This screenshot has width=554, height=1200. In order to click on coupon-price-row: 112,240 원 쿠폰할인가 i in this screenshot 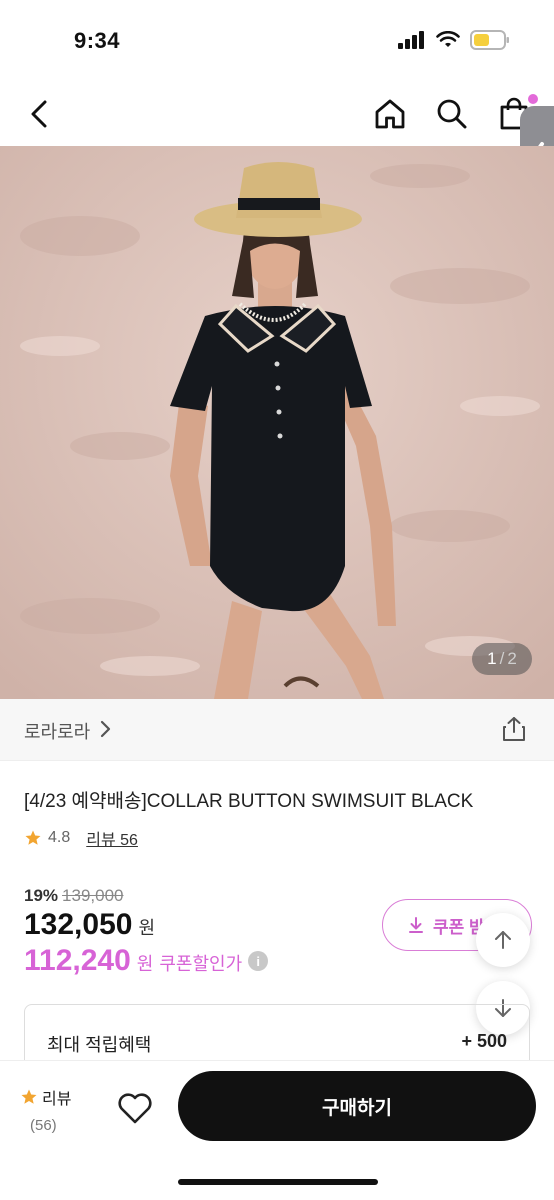, I will do `click(146, 961)`.